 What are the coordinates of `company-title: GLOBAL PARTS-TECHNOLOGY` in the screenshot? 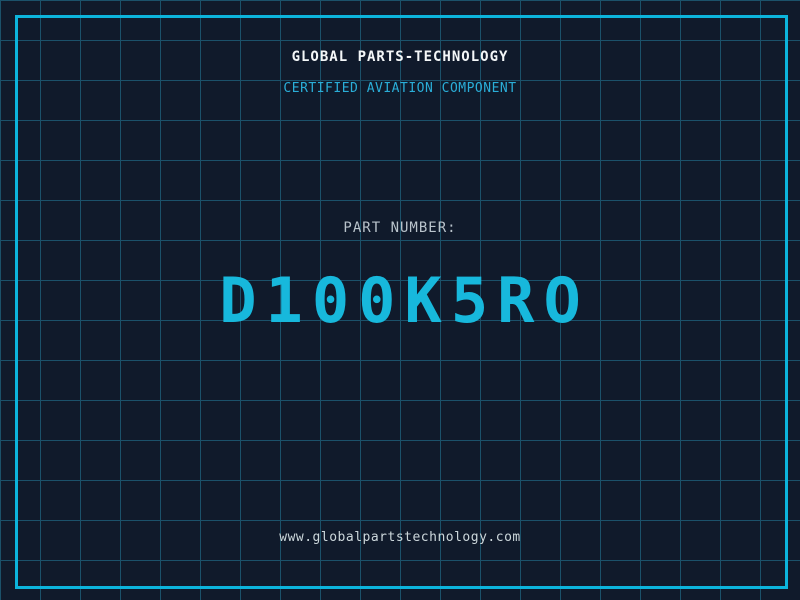 It's located at (400, 57).